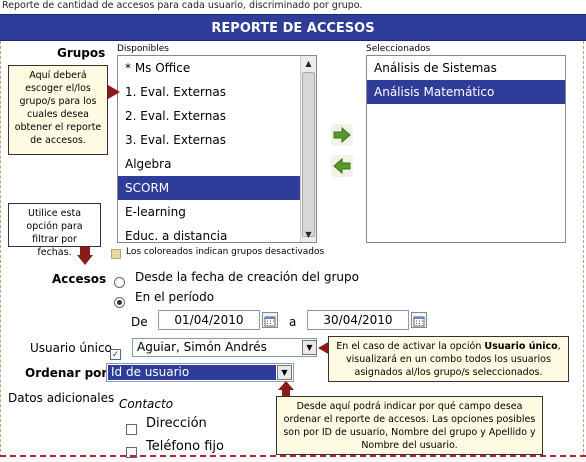 The image size is (586, 462). I want to click on contacto-section-label: Contacto, so click(146, 404).